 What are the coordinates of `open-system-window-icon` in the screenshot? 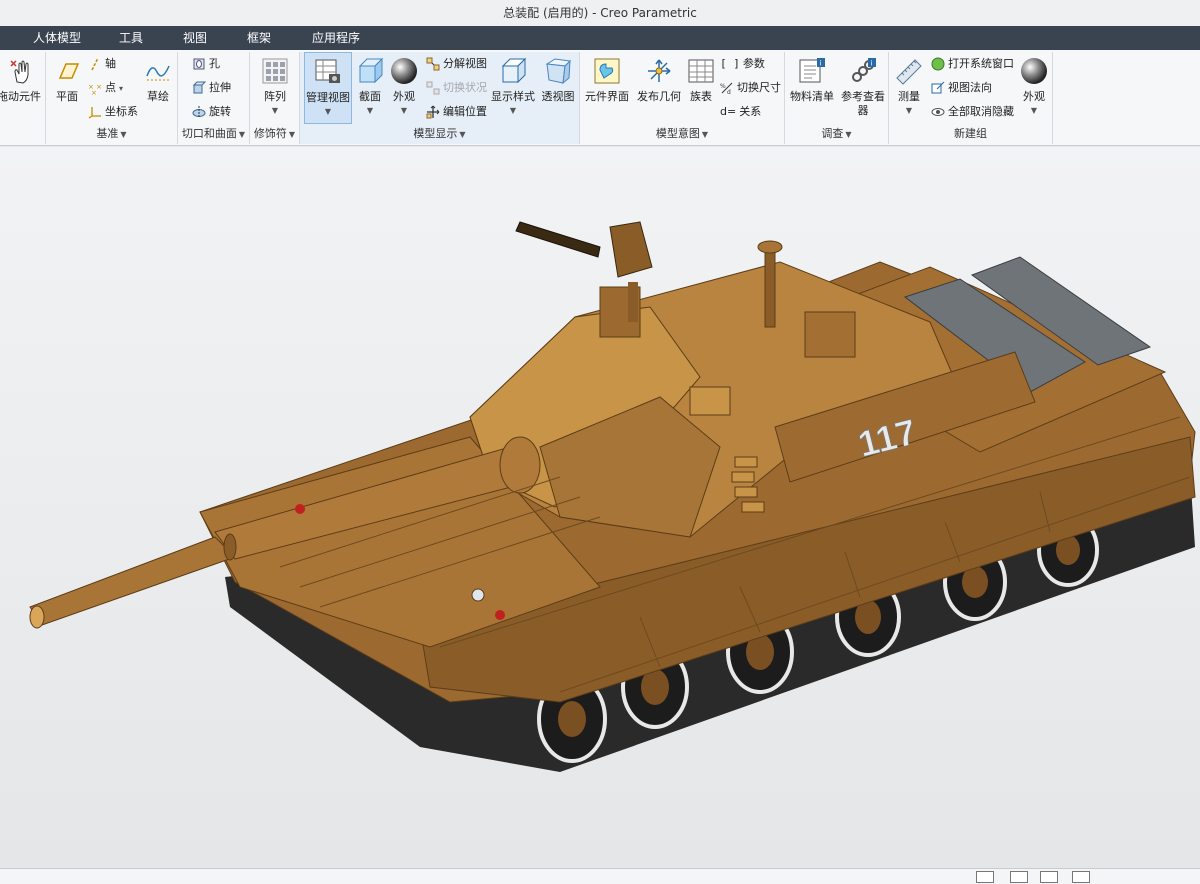 It's located at (938, 64).